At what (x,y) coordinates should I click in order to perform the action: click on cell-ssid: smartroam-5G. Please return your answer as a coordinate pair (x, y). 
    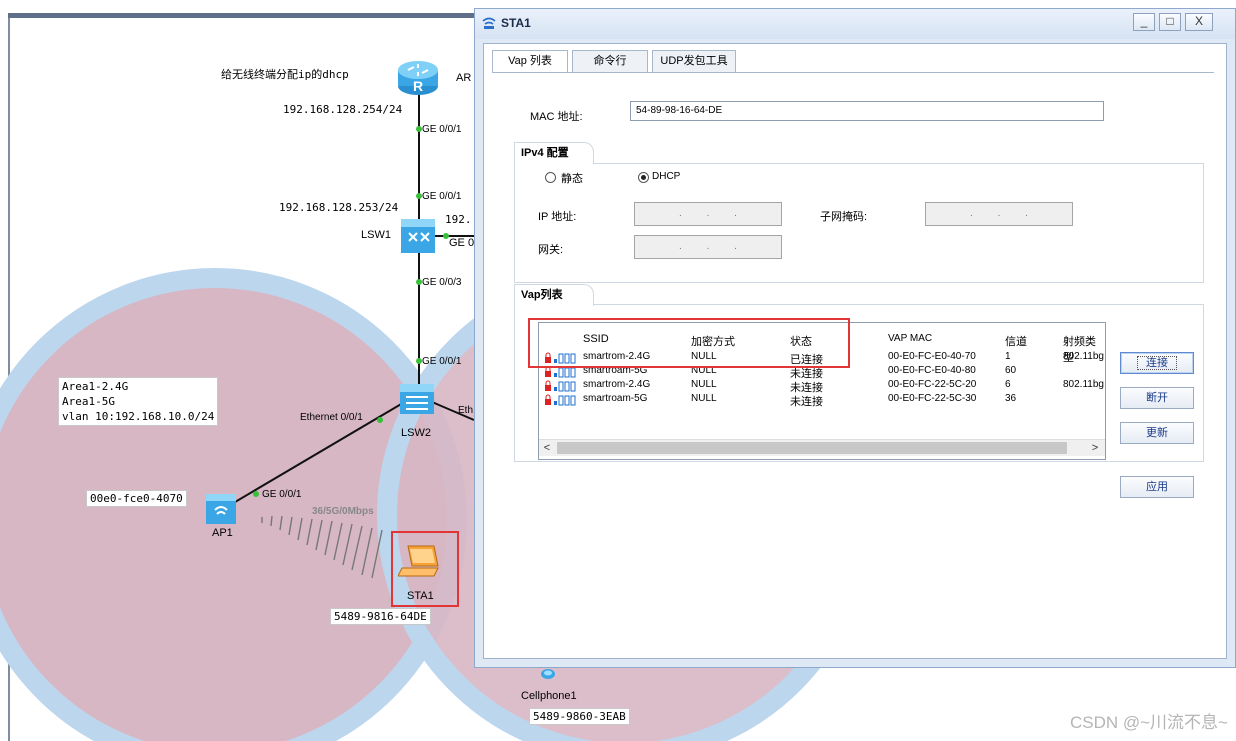
    Looking at the image, I should click on (615, 398).